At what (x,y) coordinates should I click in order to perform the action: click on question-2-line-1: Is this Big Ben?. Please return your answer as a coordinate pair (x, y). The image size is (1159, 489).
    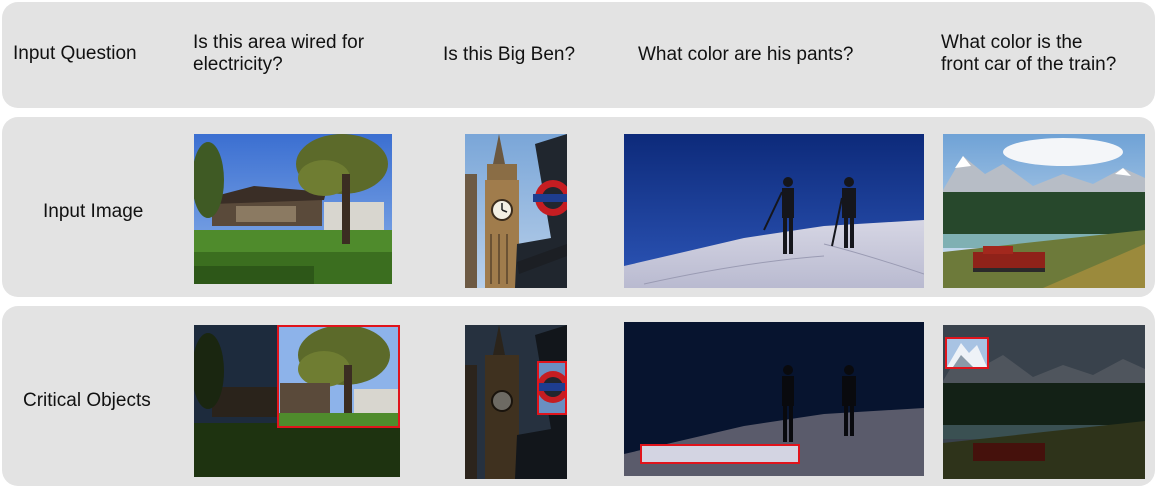
    Looking at the image, I should click on (509, 54).